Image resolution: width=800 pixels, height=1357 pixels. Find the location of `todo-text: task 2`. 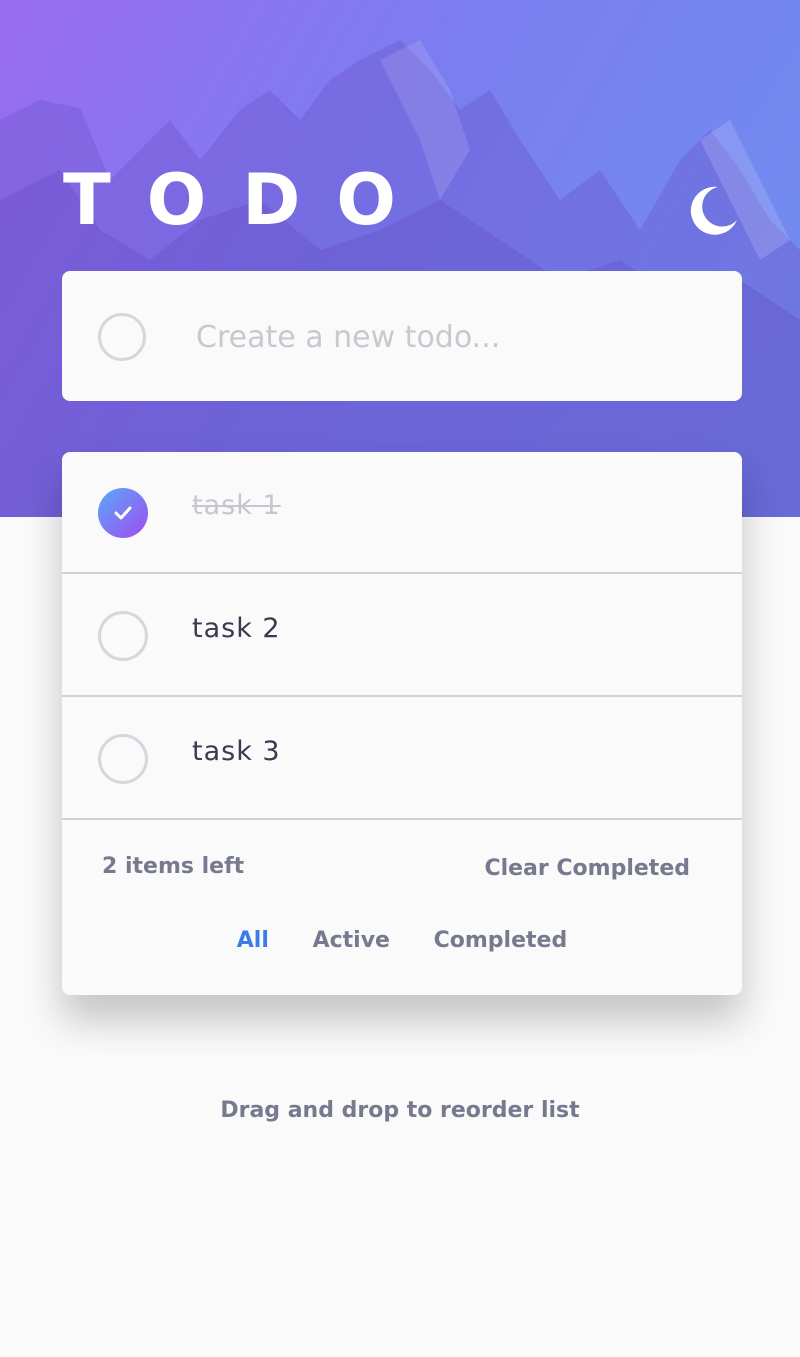

todo-text: task 2 is located at coordinates (236, 628).